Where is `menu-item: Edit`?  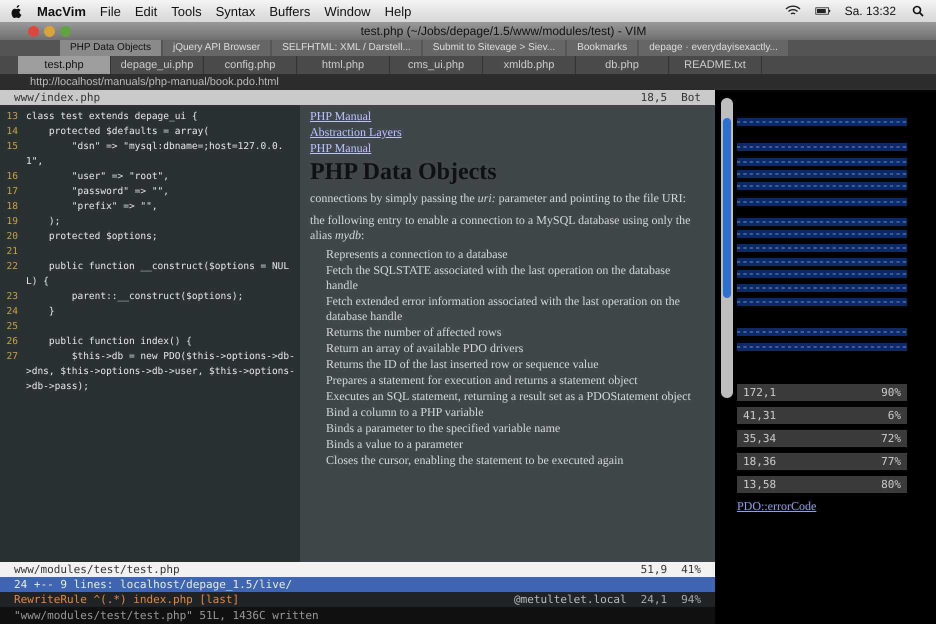
menu-item: Edit is located at coordinates (146, 11).